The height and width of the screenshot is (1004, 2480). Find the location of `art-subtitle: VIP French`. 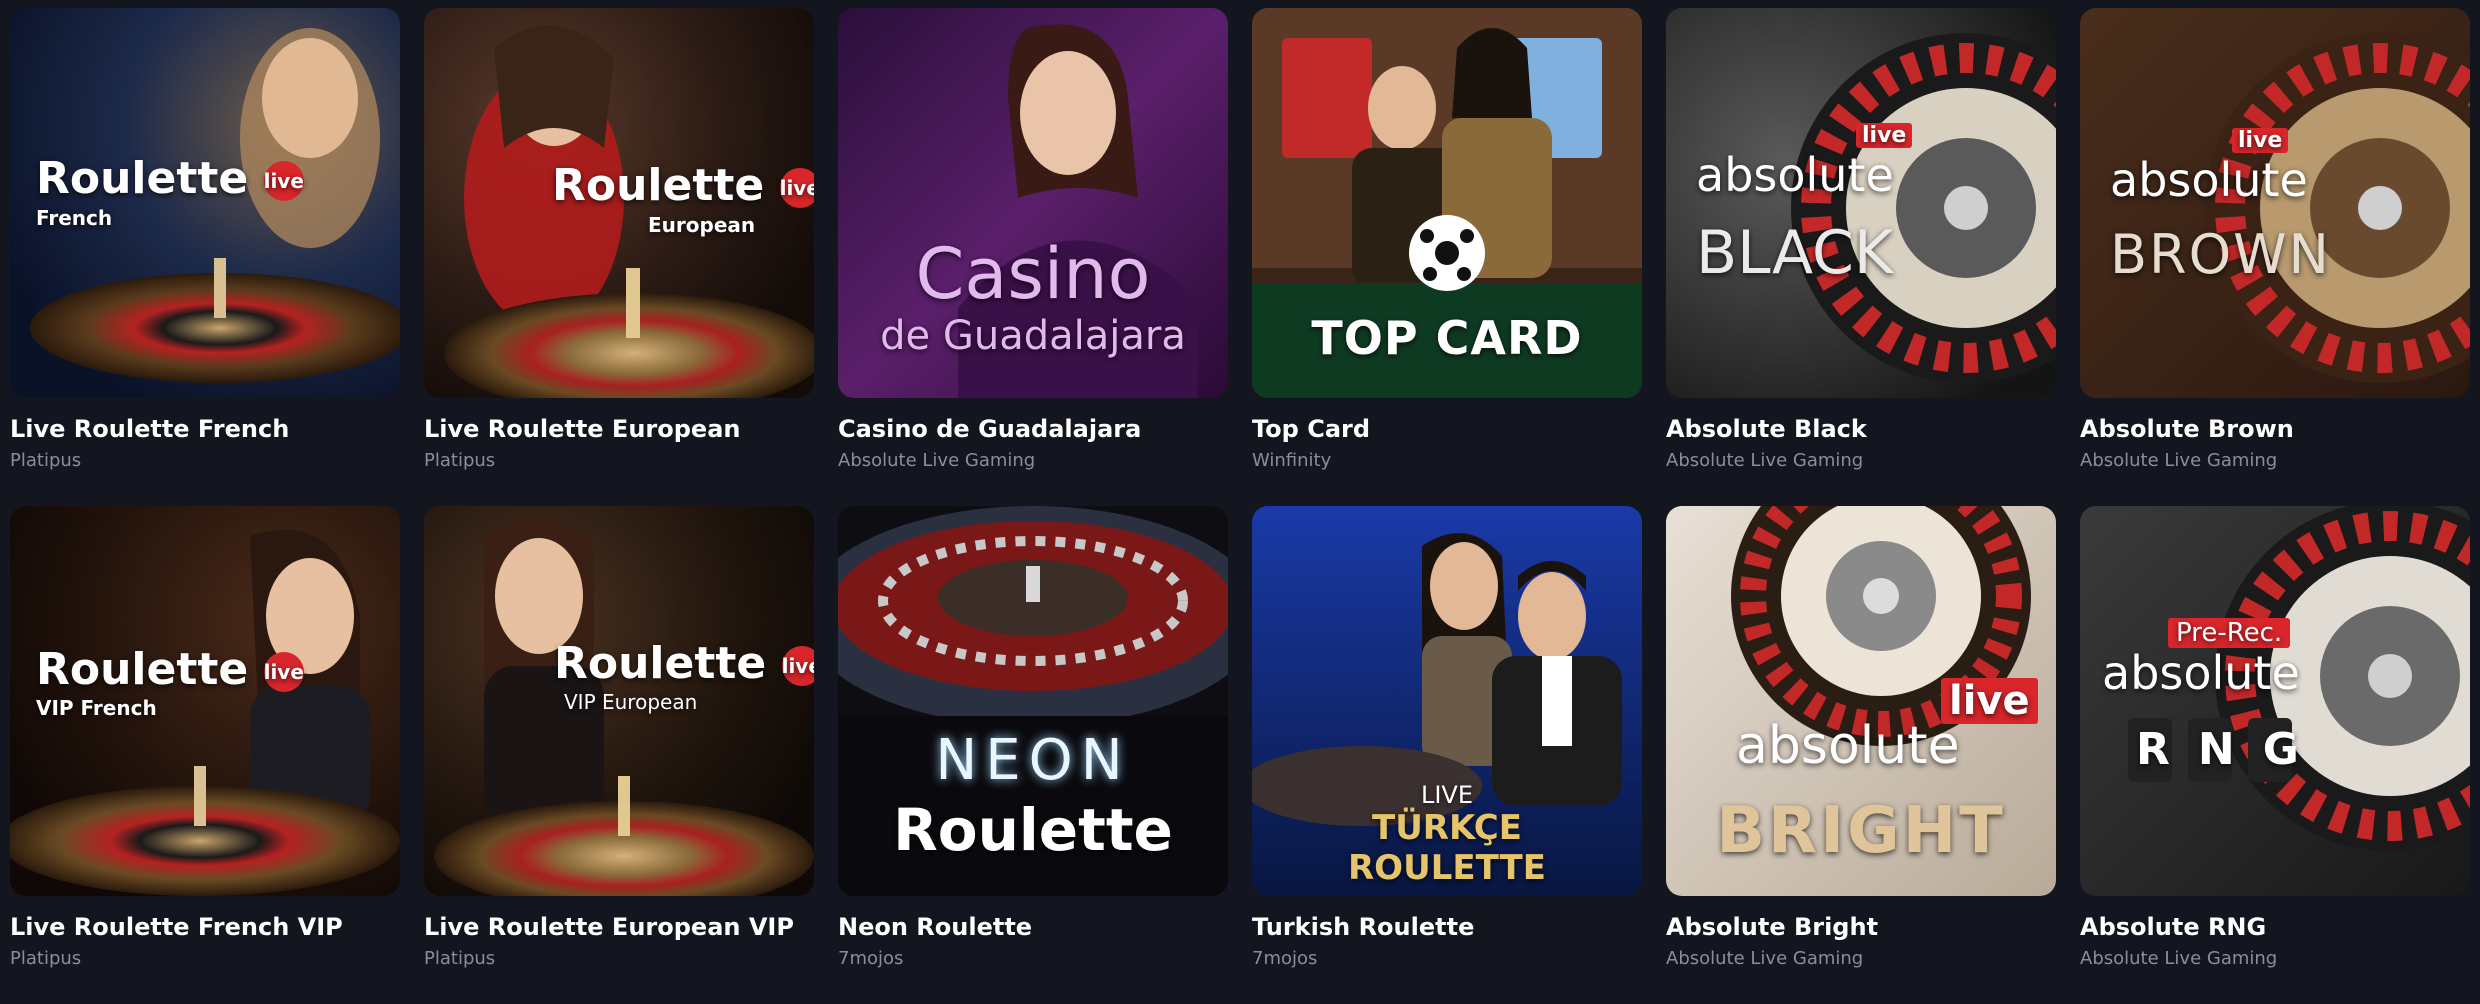

art-subtitle: VIP French is located at coordinates (96, 708).